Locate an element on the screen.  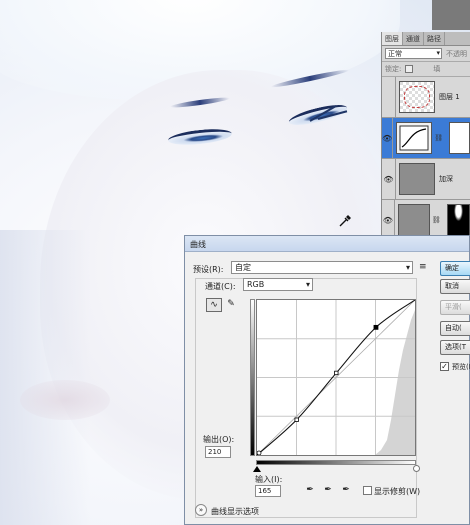
lock-transparency-button is located at coordinates (409, 69).